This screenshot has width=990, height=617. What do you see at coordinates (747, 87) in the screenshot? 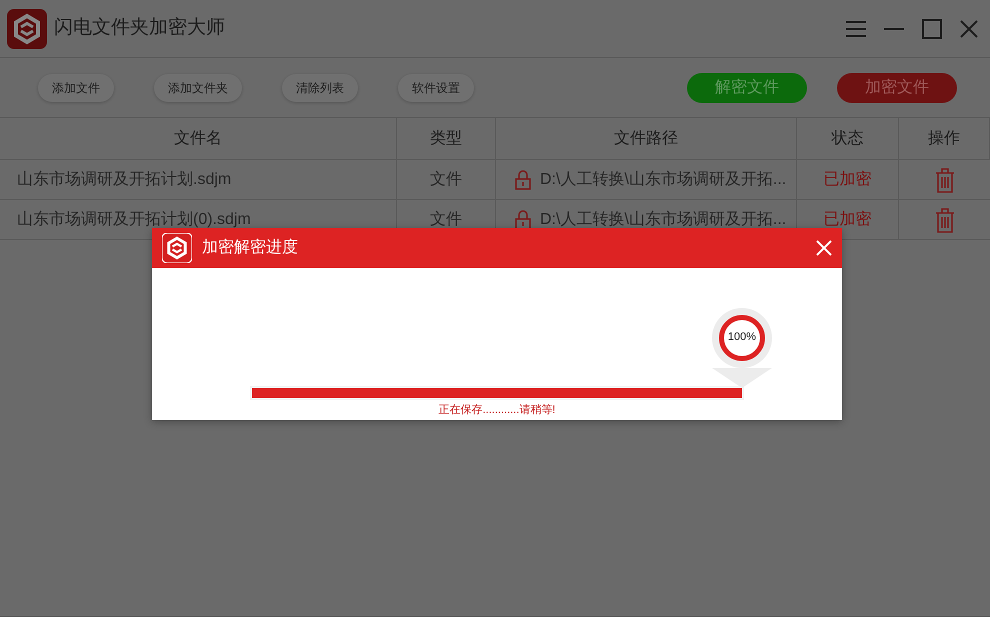
I see `decrypt-button: 解密文件` at bounding box center [747, 87].